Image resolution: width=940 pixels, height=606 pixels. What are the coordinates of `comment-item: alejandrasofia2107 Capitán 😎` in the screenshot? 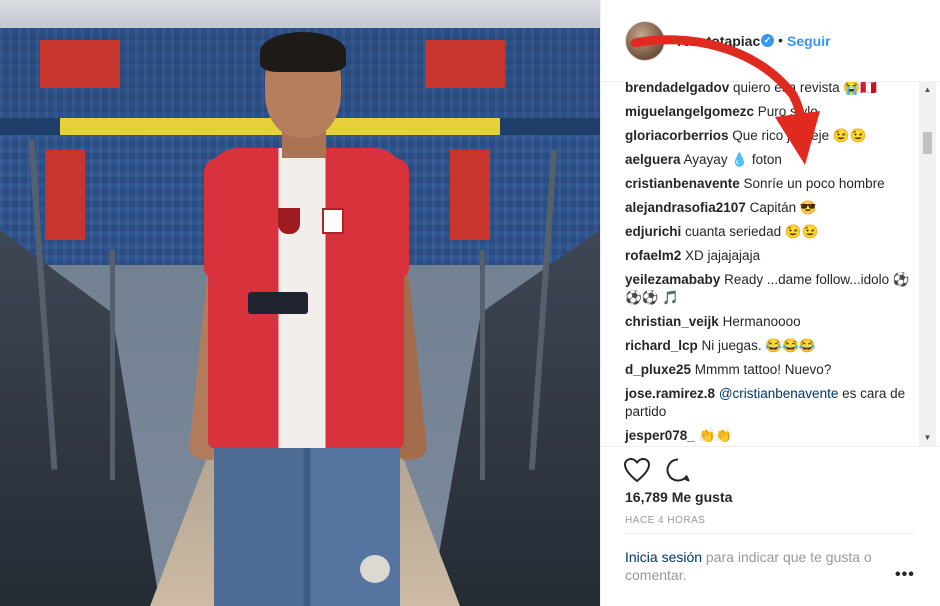 It's located at (770, 208).